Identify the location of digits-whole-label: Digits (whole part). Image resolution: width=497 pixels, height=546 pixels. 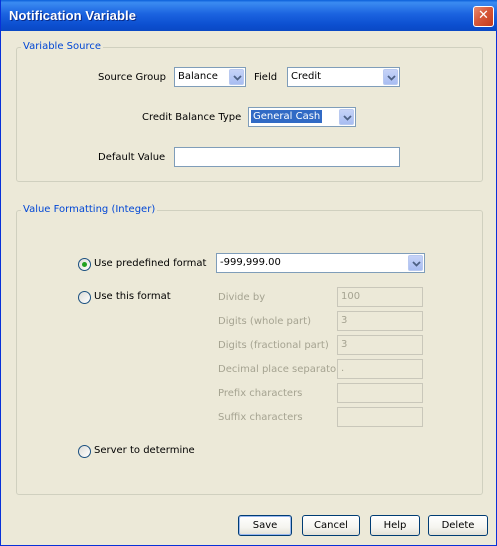
(264, 321).